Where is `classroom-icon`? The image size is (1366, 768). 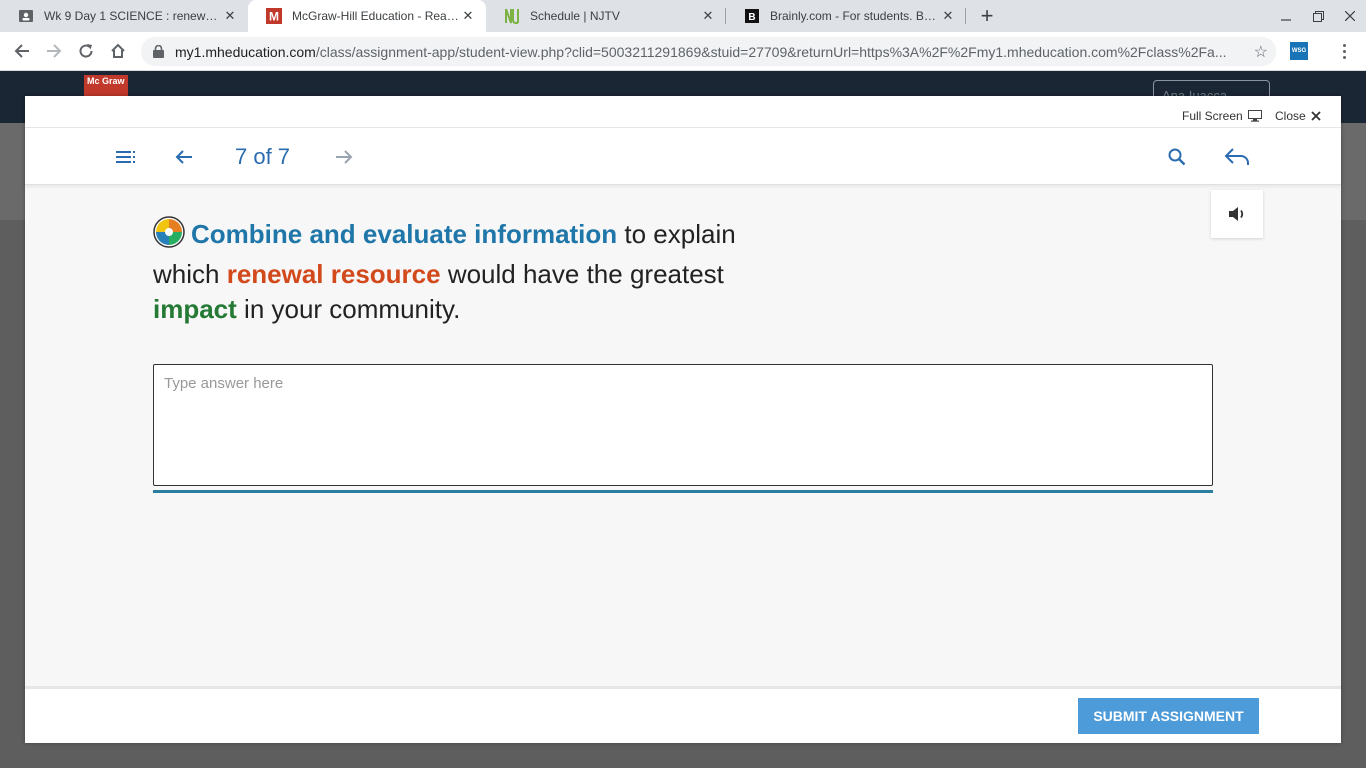 classroom-icon is located at coordinates (26, 16).